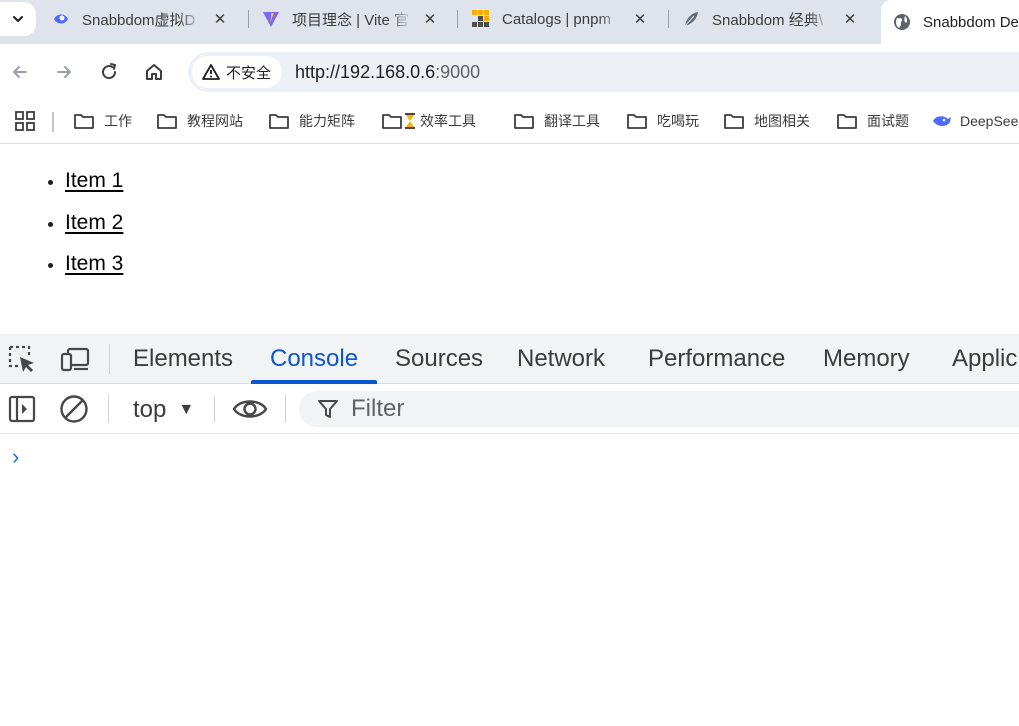 This screenshot has height=726, width=1019. I want to click on bookmark-label: 吃喝玩, so click(678, 121).